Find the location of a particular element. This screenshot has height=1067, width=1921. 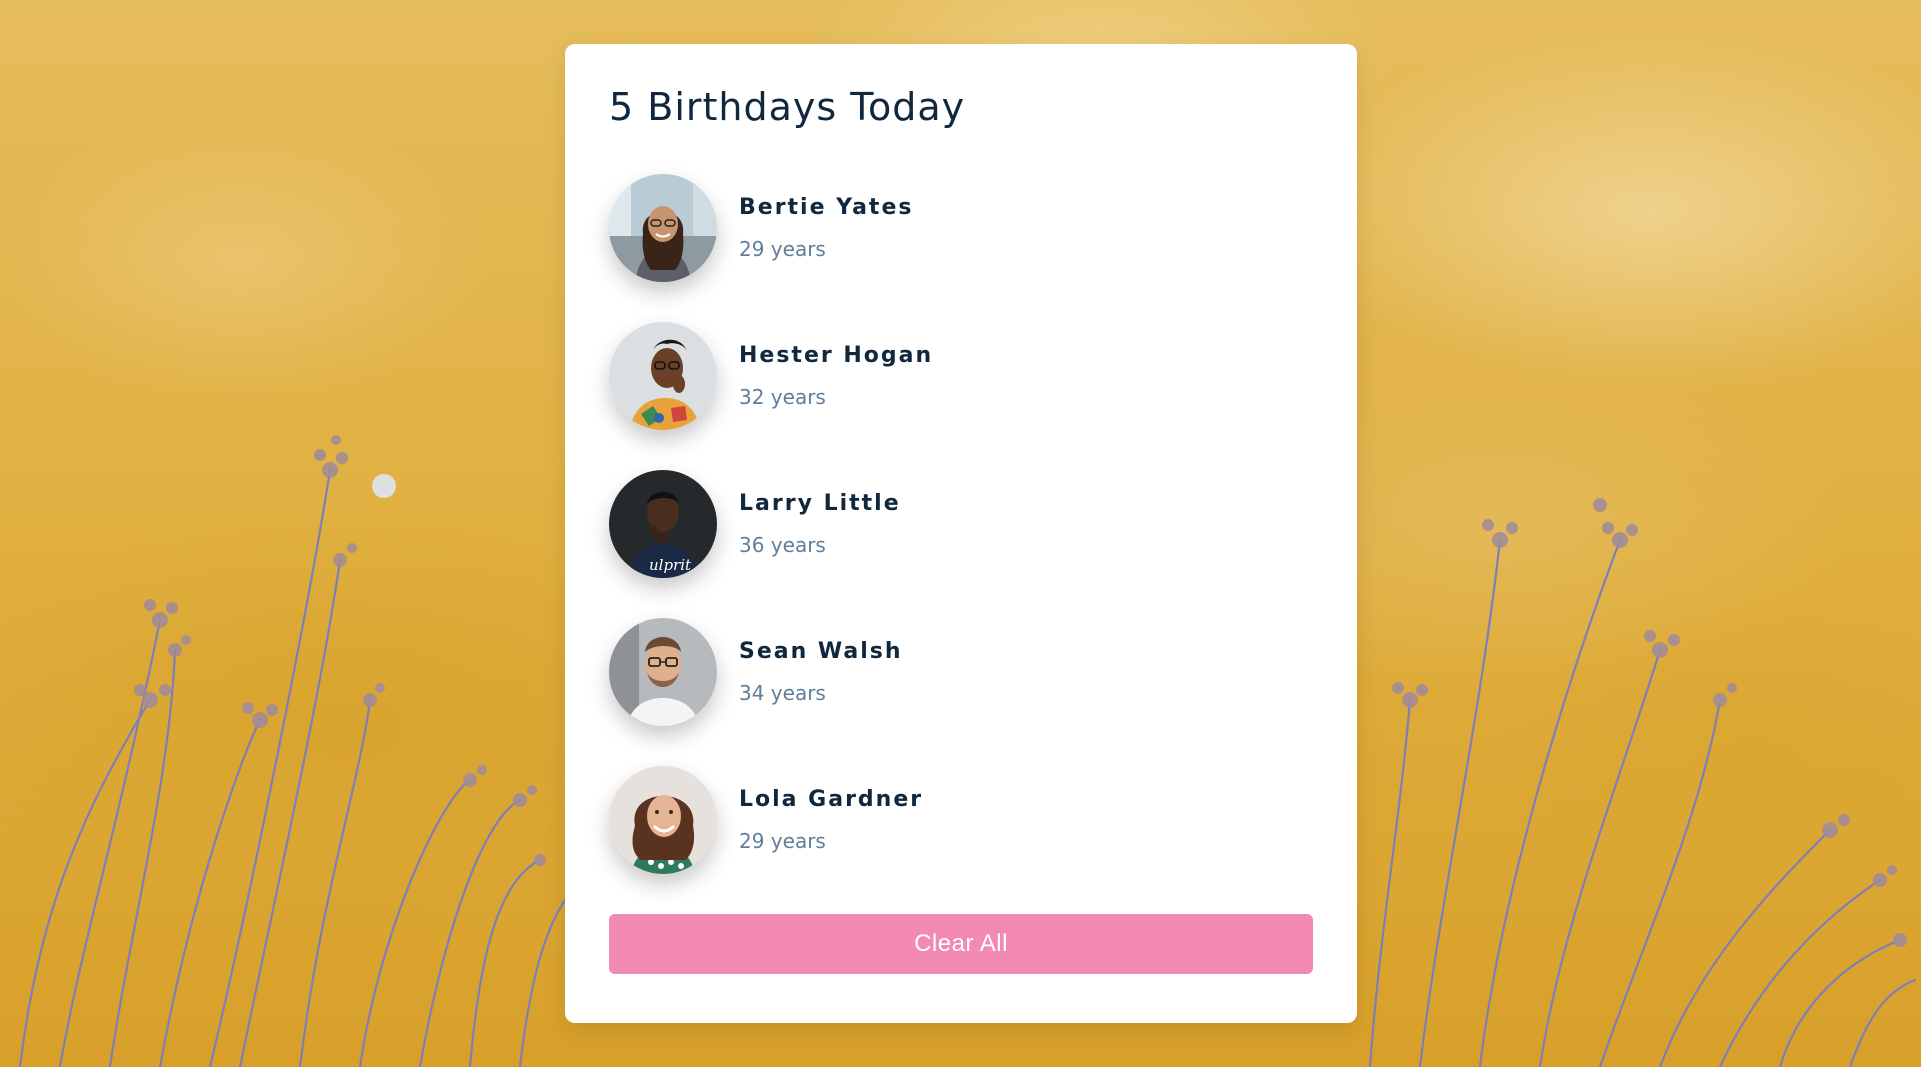

person-info: Bertie Yates 29 years is located at coordinates (826, 228).